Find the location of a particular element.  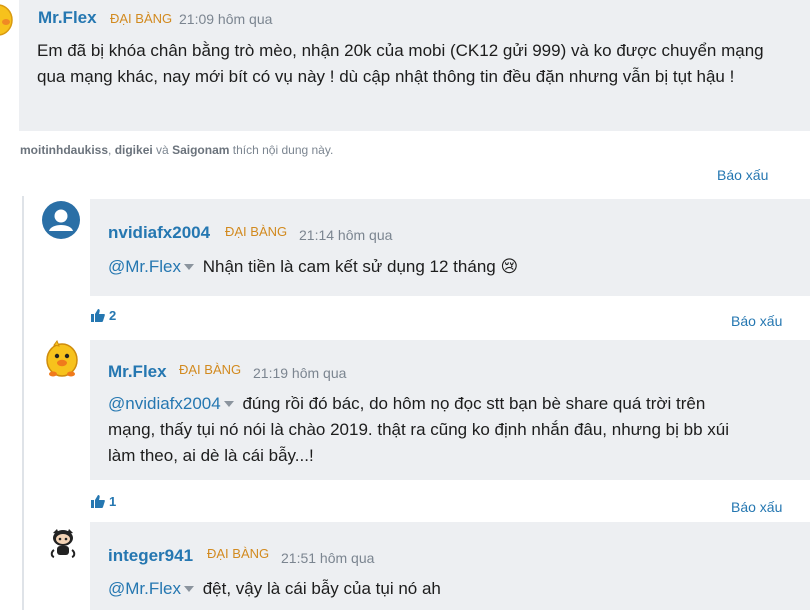

avatar-nvidiafx2004 is located at coordinates (61, 220).